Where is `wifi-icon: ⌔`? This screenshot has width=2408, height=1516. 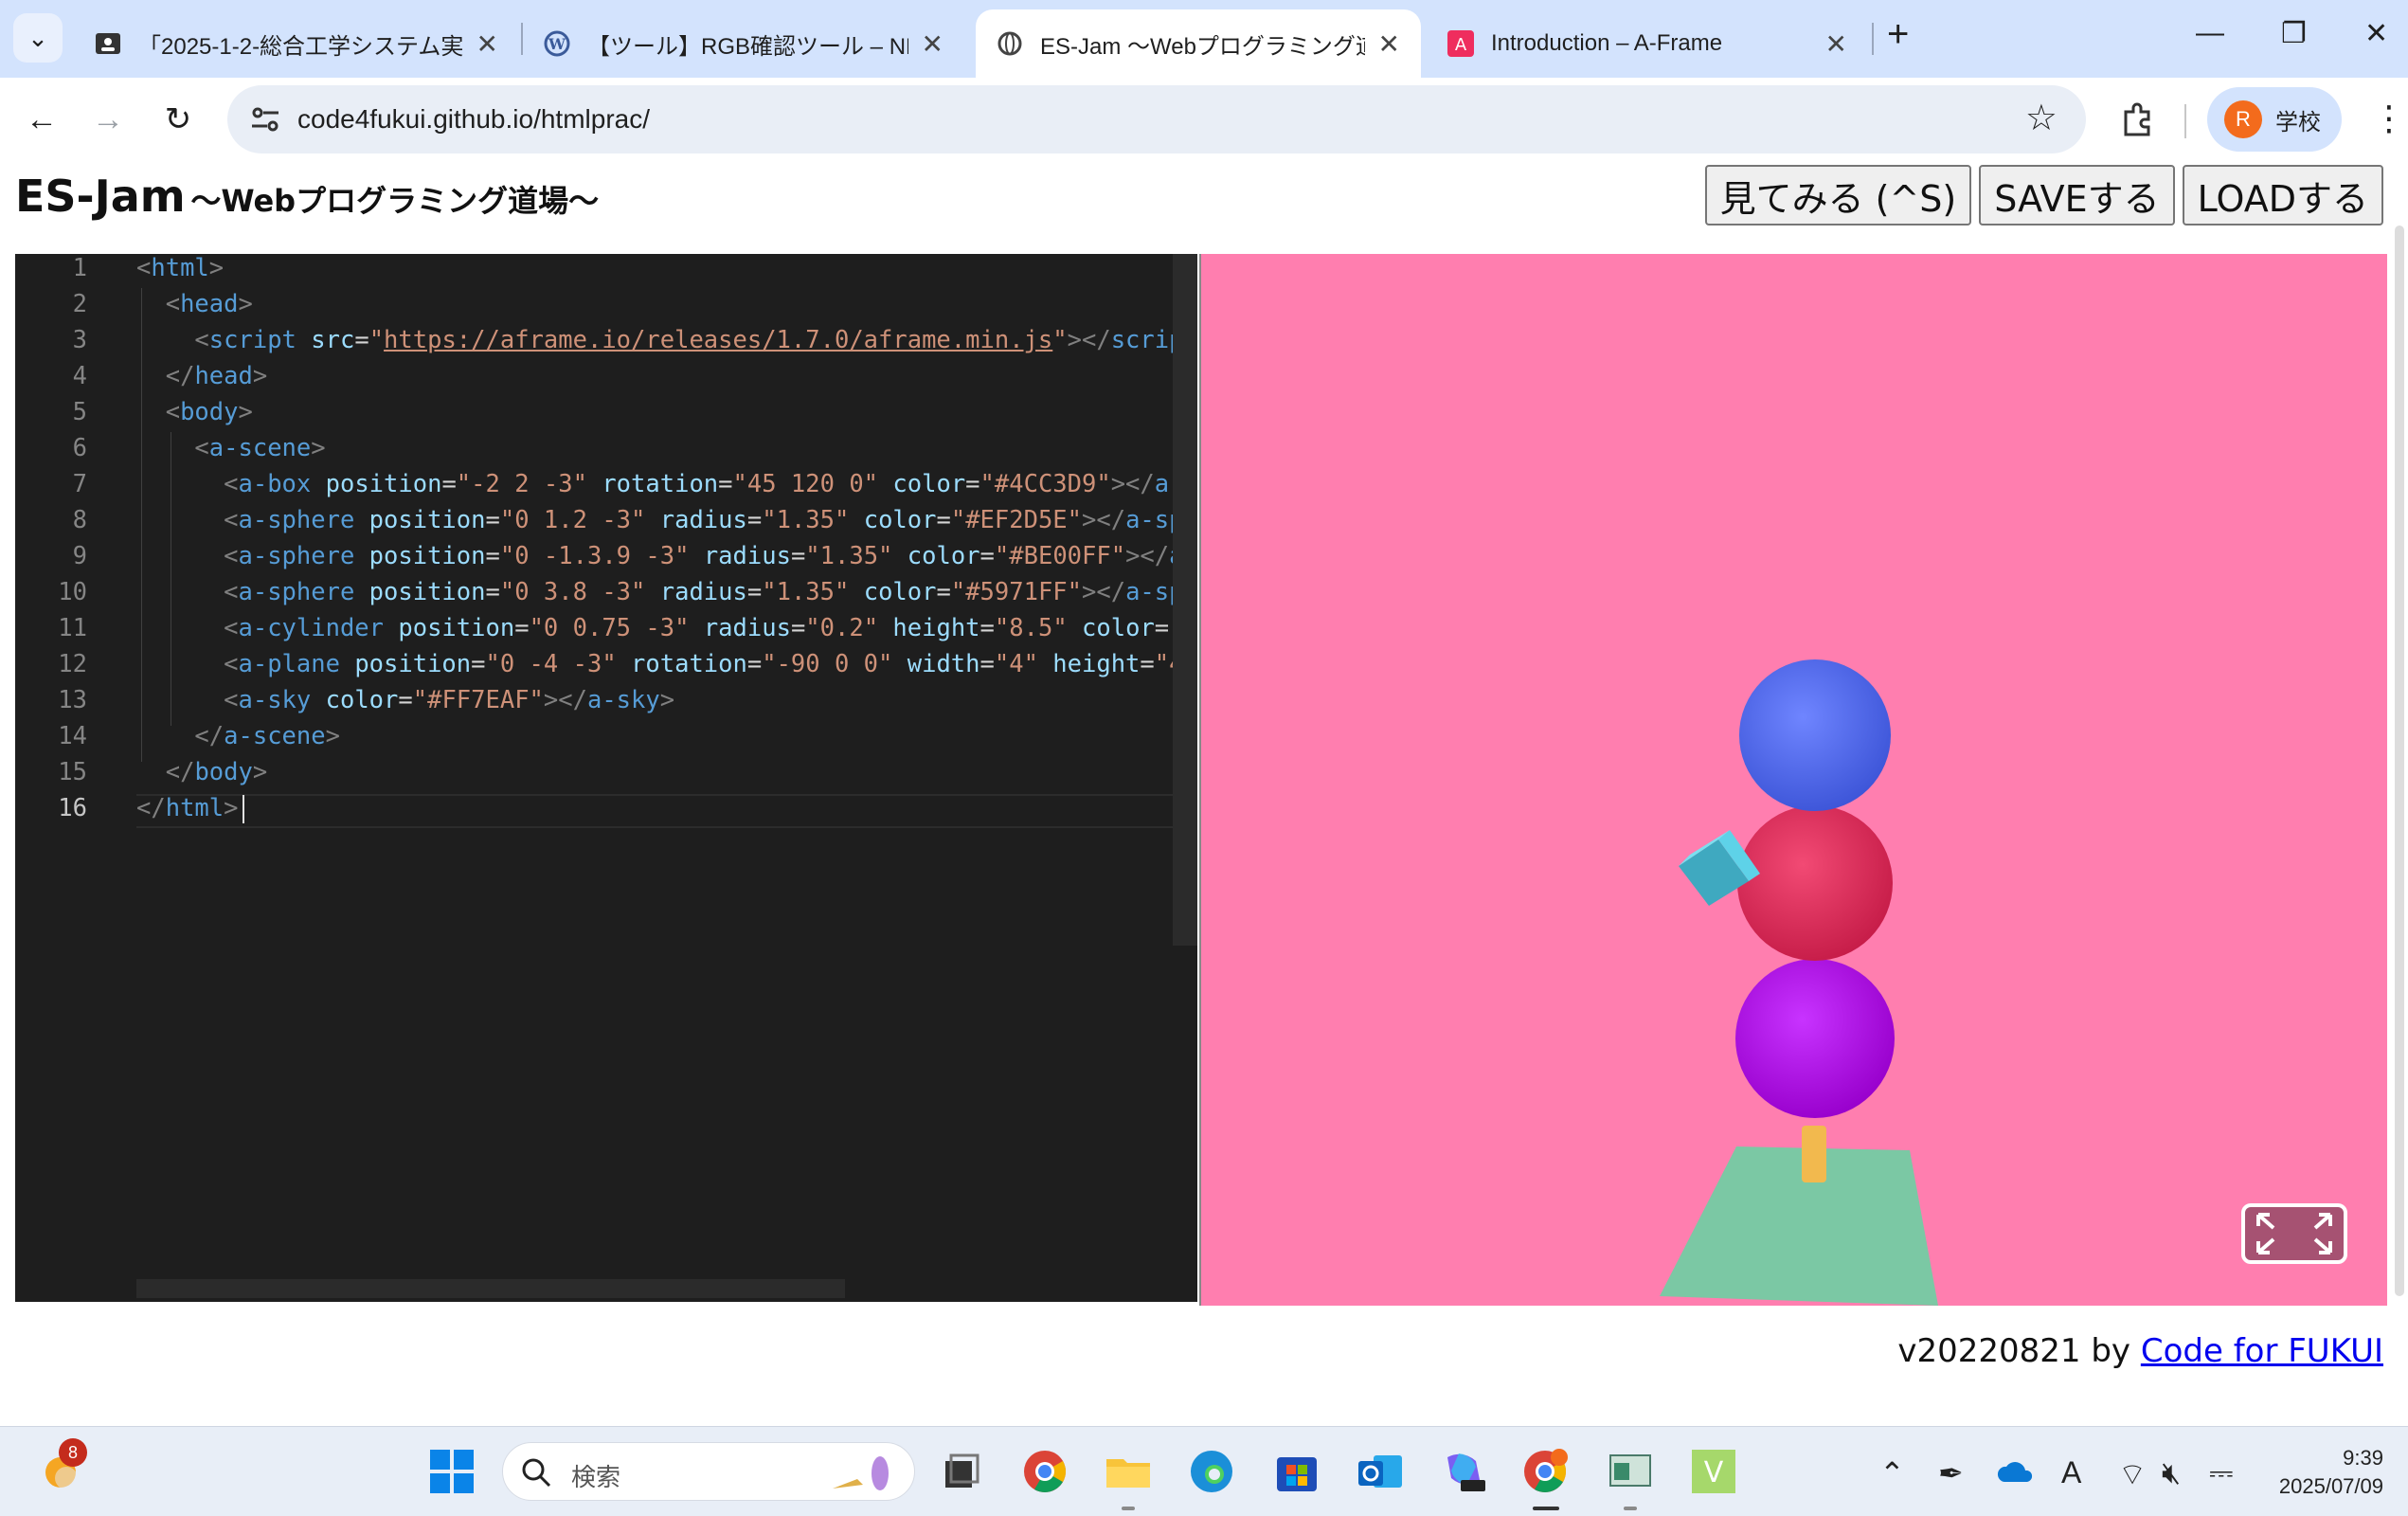
wifi-icon: ⌔ is located at coordinates (2132, 1474).